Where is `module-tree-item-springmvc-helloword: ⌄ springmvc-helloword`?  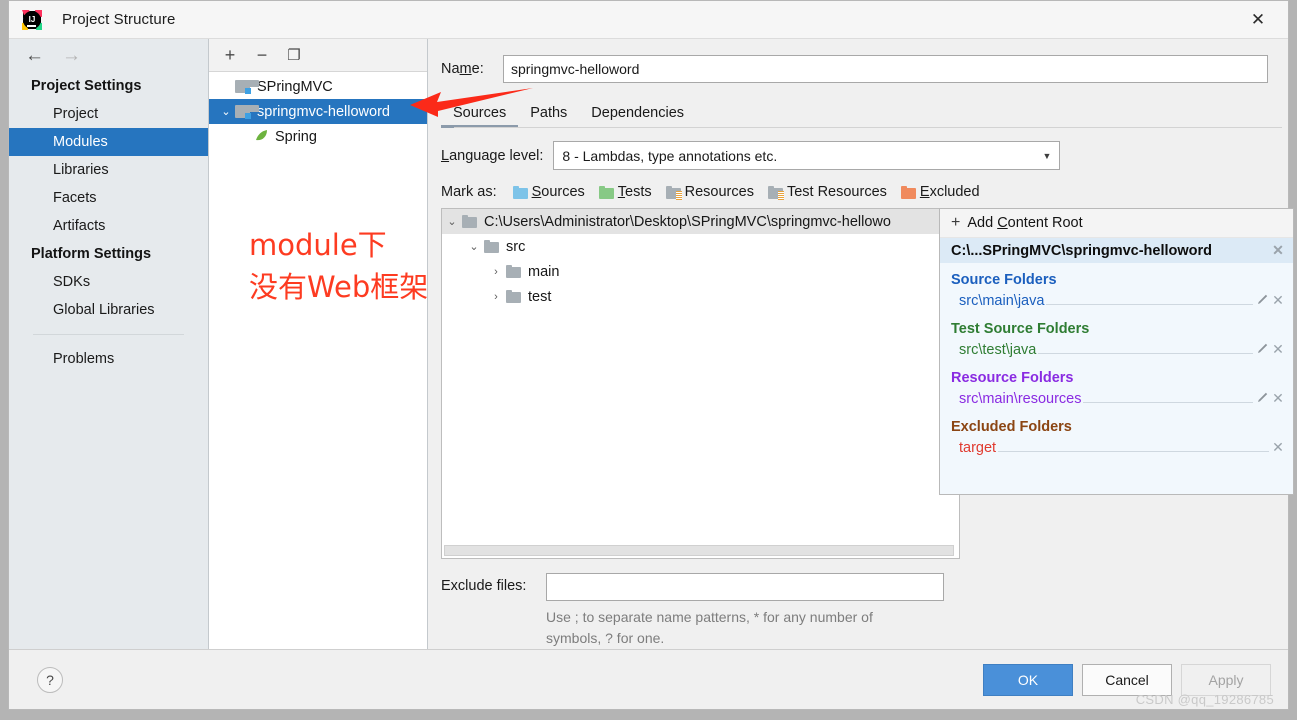 module-tree-item-springmvc-helloword: ⌄ springmvc-helloword is located at coordinates (318, 111).